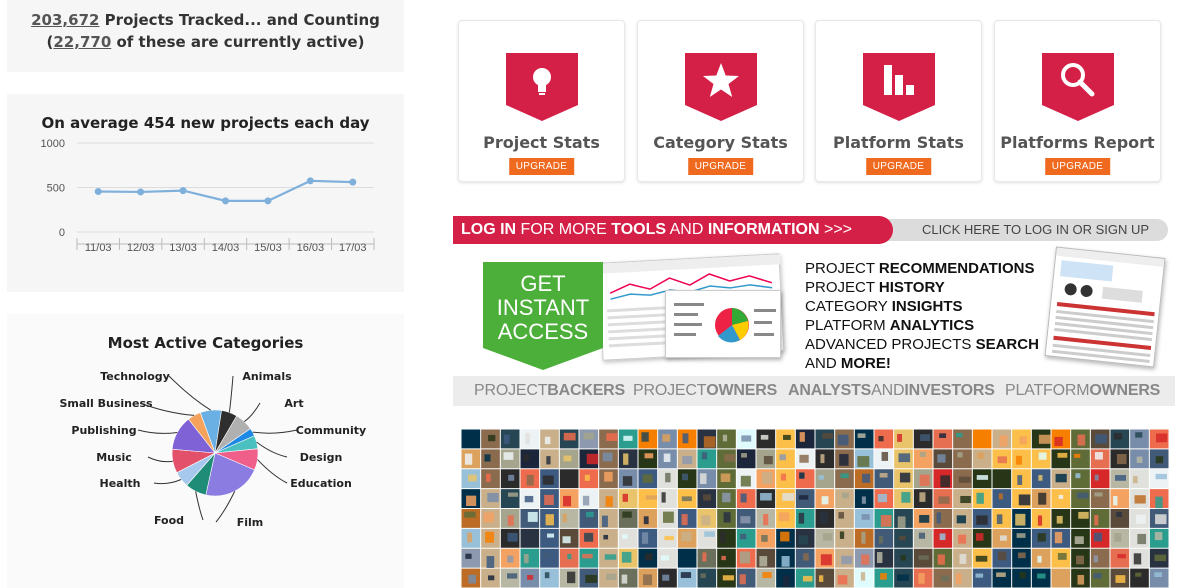 This screenshot has height=588, width=1192. I want to click on project-stats-card: Project Stats UPGRADE, so click(541, 101).